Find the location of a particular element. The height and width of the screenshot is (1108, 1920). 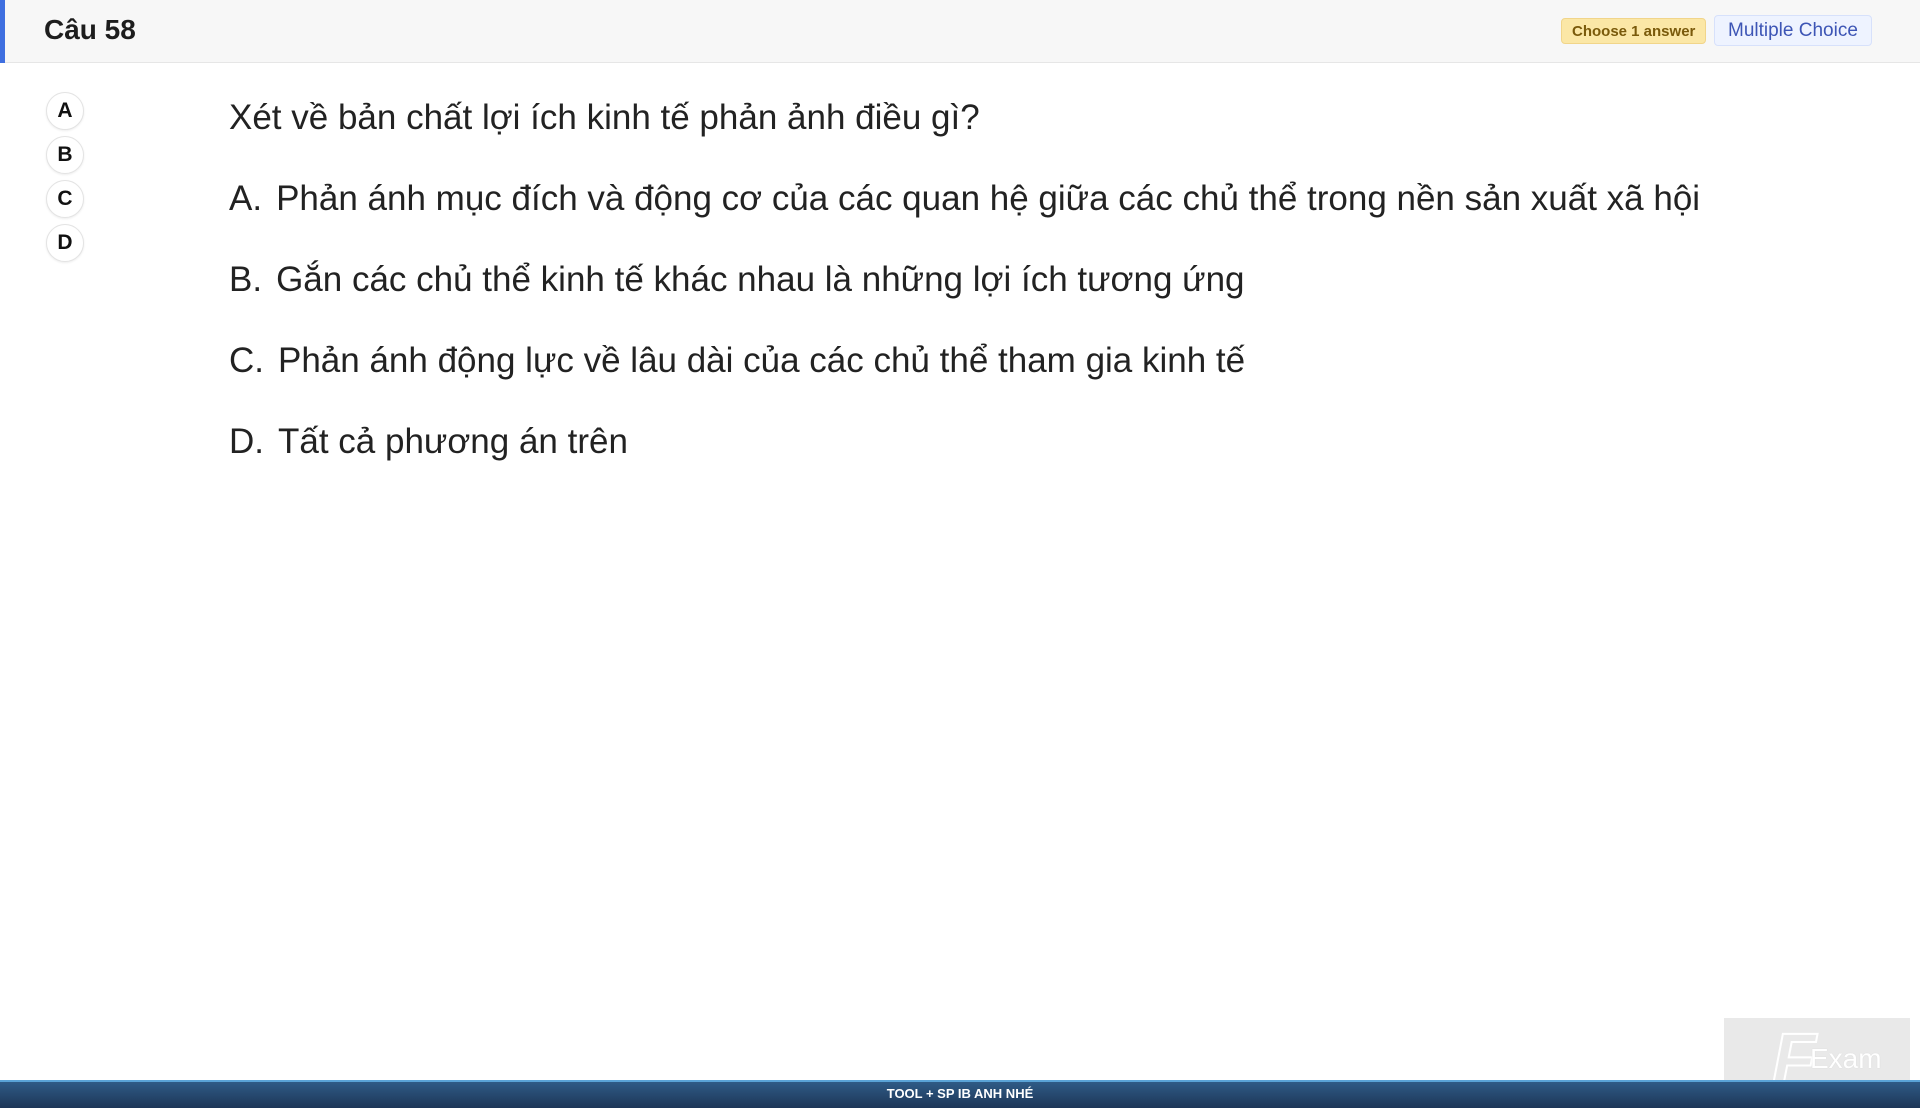

logo-word: Exam is located at coordinates (1846, 1058).